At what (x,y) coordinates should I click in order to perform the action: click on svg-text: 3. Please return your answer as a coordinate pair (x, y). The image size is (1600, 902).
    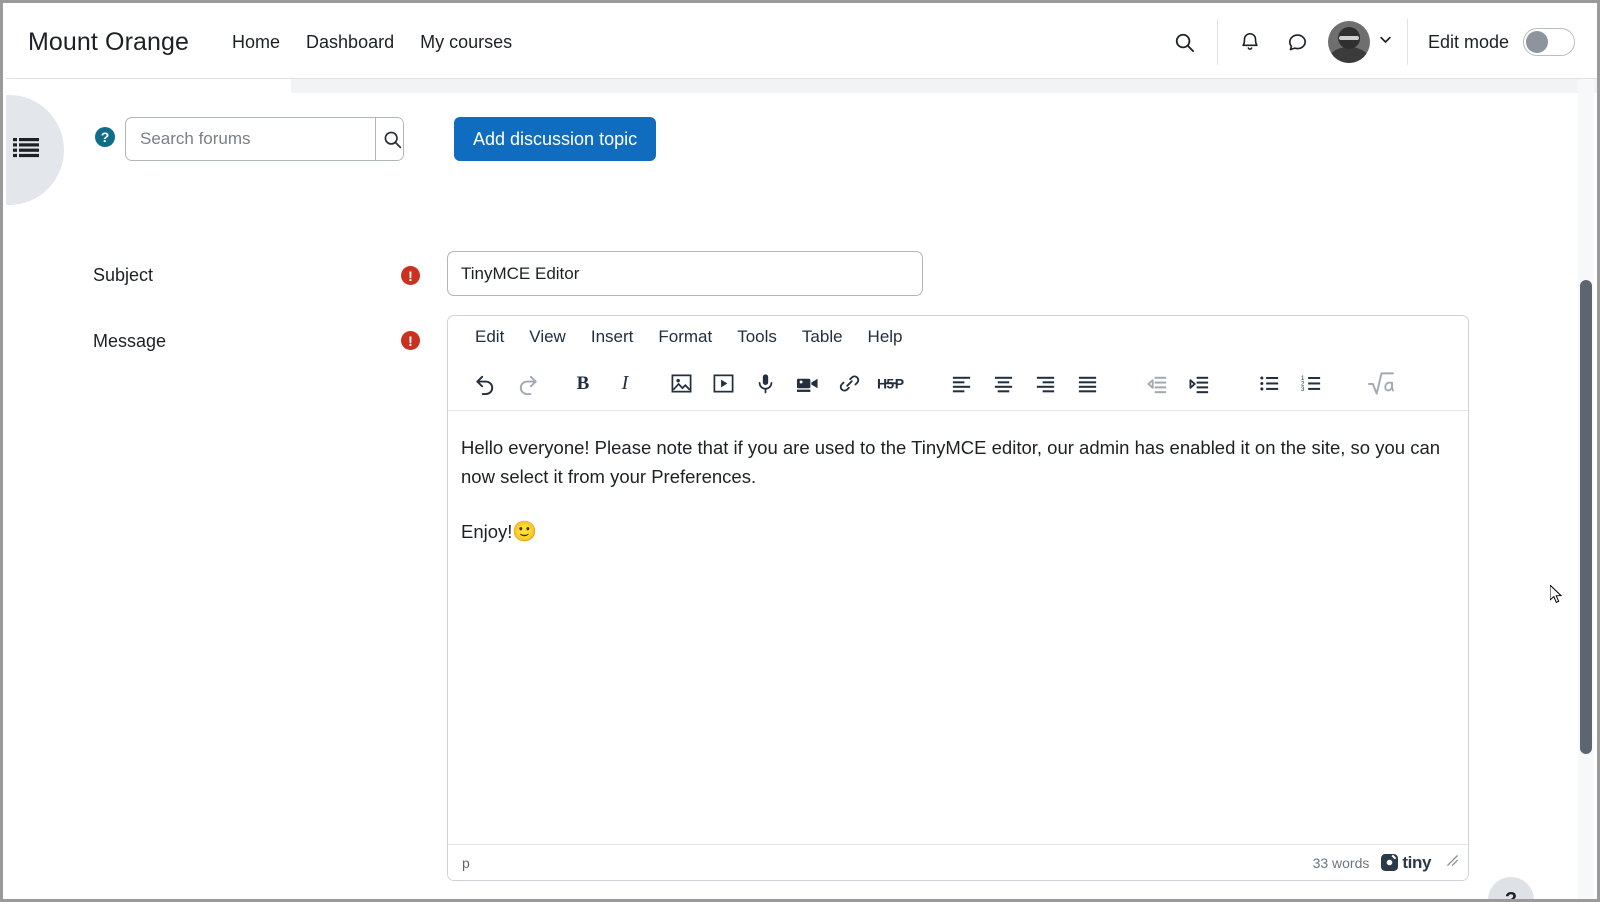
    Looking at the image, I should click on (1302, 389).